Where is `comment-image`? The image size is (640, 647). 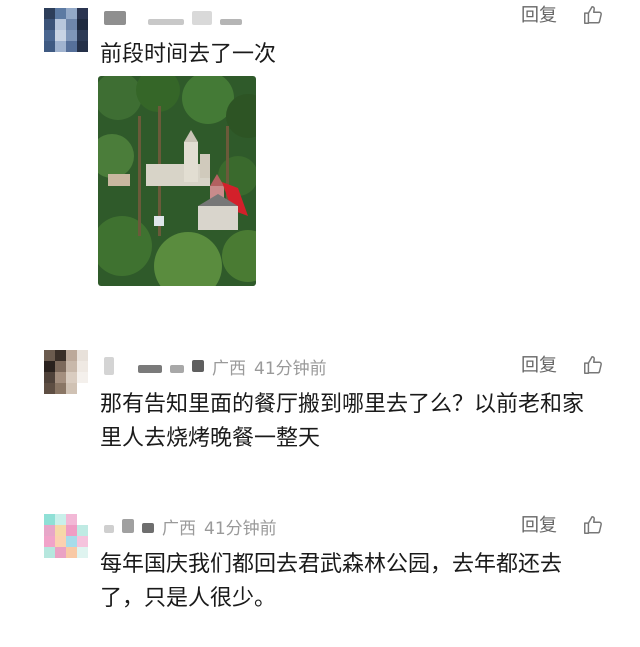
comment-image is located at coordinates (177, 181).